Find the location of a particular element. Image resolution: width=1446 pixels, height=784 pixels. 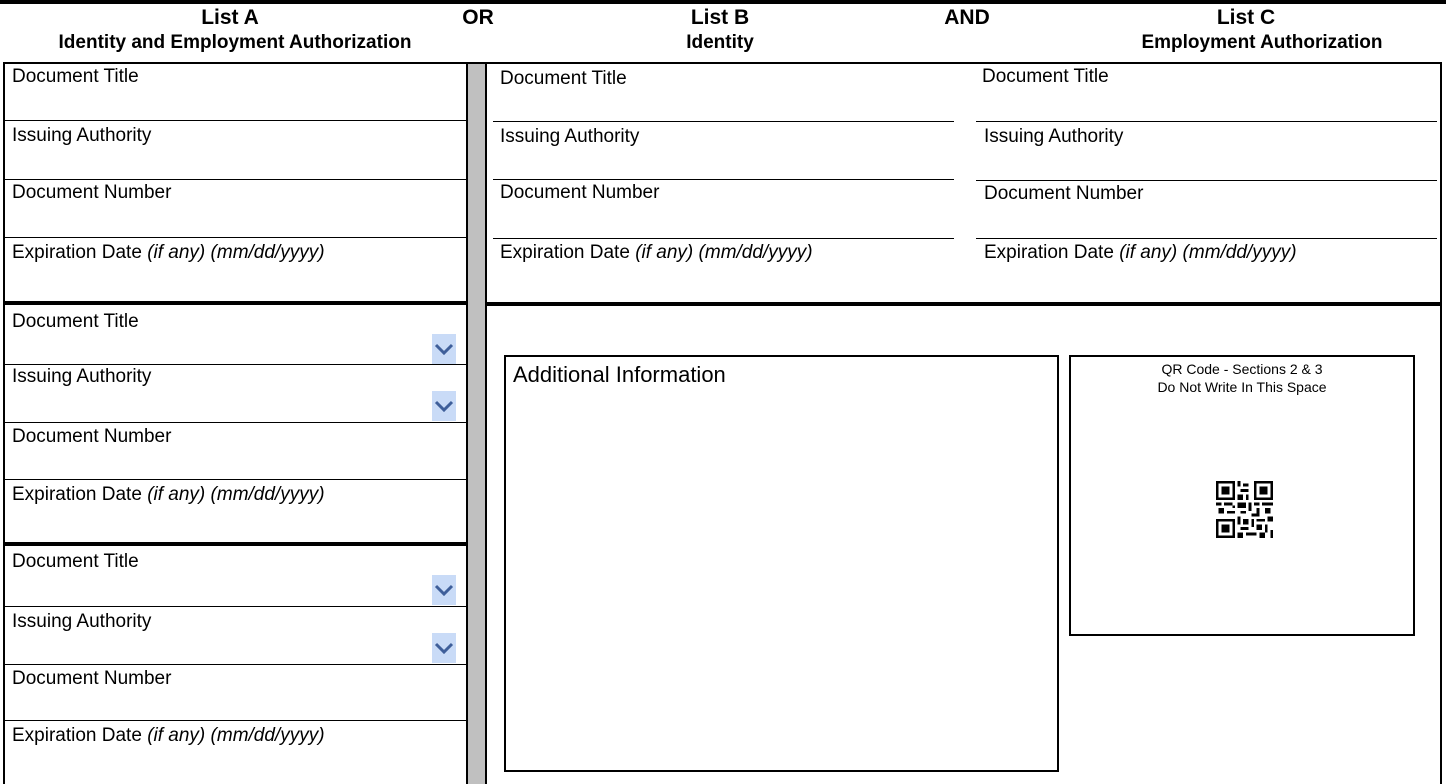

list-a-doc3-title-dropdown-button is located at coordinates (444, 590).